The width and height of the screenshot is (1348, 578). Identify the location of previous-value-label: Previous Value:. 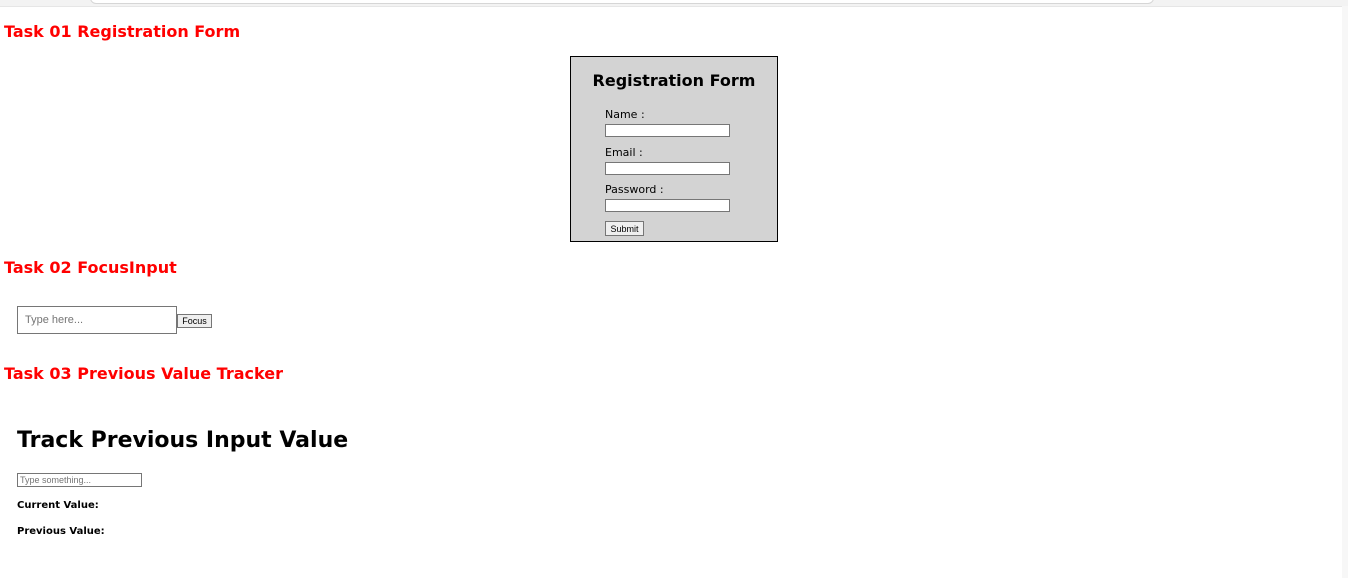
(61, 531).